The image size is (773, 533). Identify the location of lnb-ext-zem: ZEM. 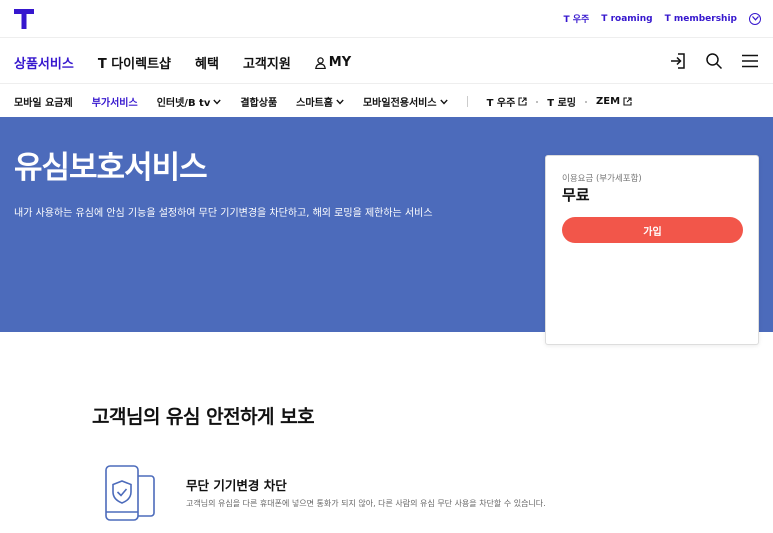
(614, 101).